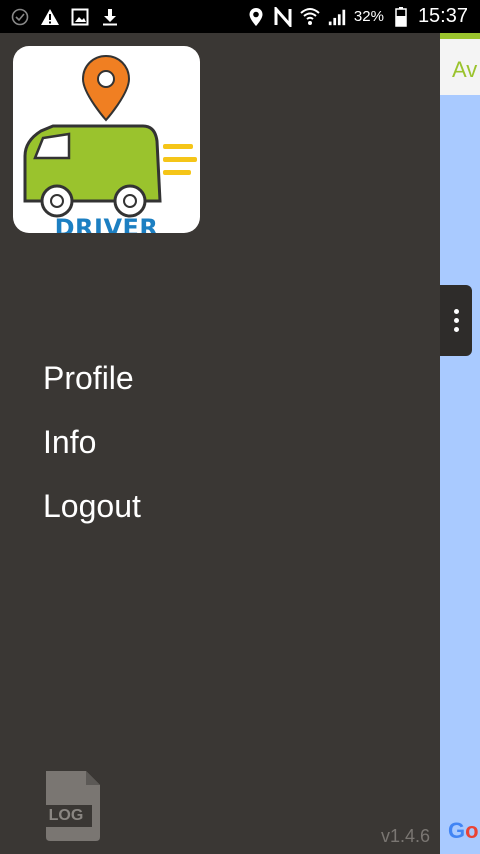 The image size is (480, 854). What do you see at coordinates (50, 17) in the screenshot?
I see `warning-icon` at bounding box center [50, 17].